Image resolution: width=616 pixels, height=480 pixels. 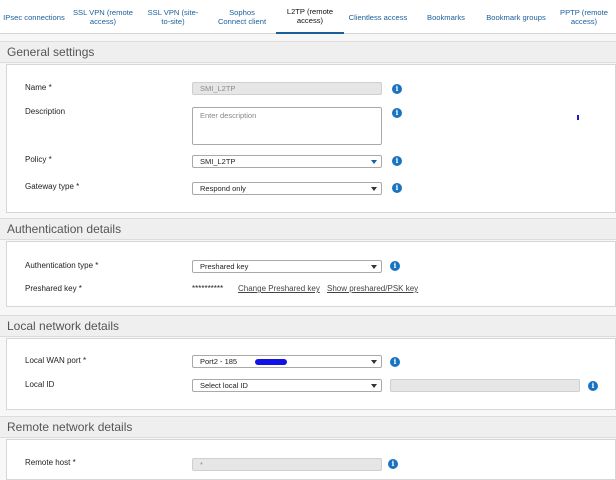 I want to click on remote-host-label: Remote host *, so click(x=50, y=462).